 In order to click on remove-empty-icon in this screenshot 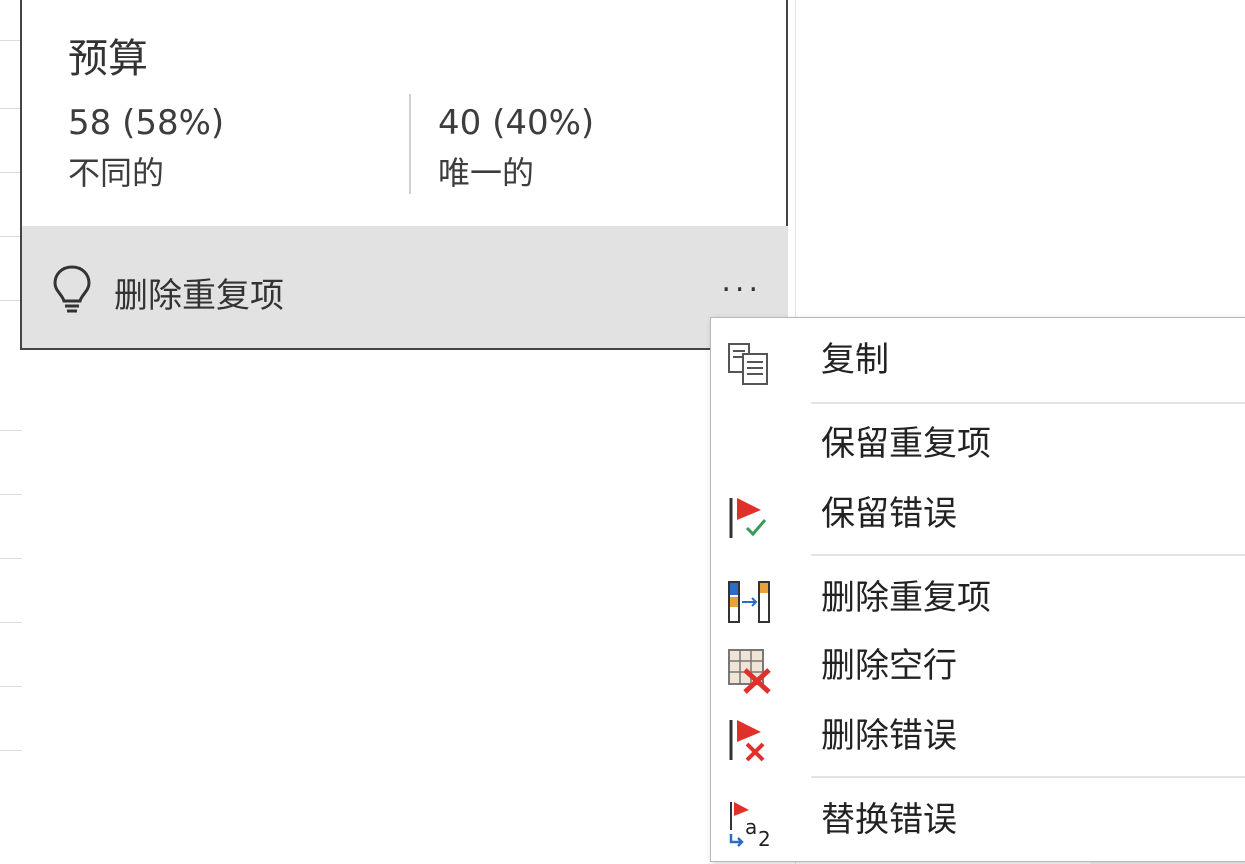, I will do `click(749, 671)`.